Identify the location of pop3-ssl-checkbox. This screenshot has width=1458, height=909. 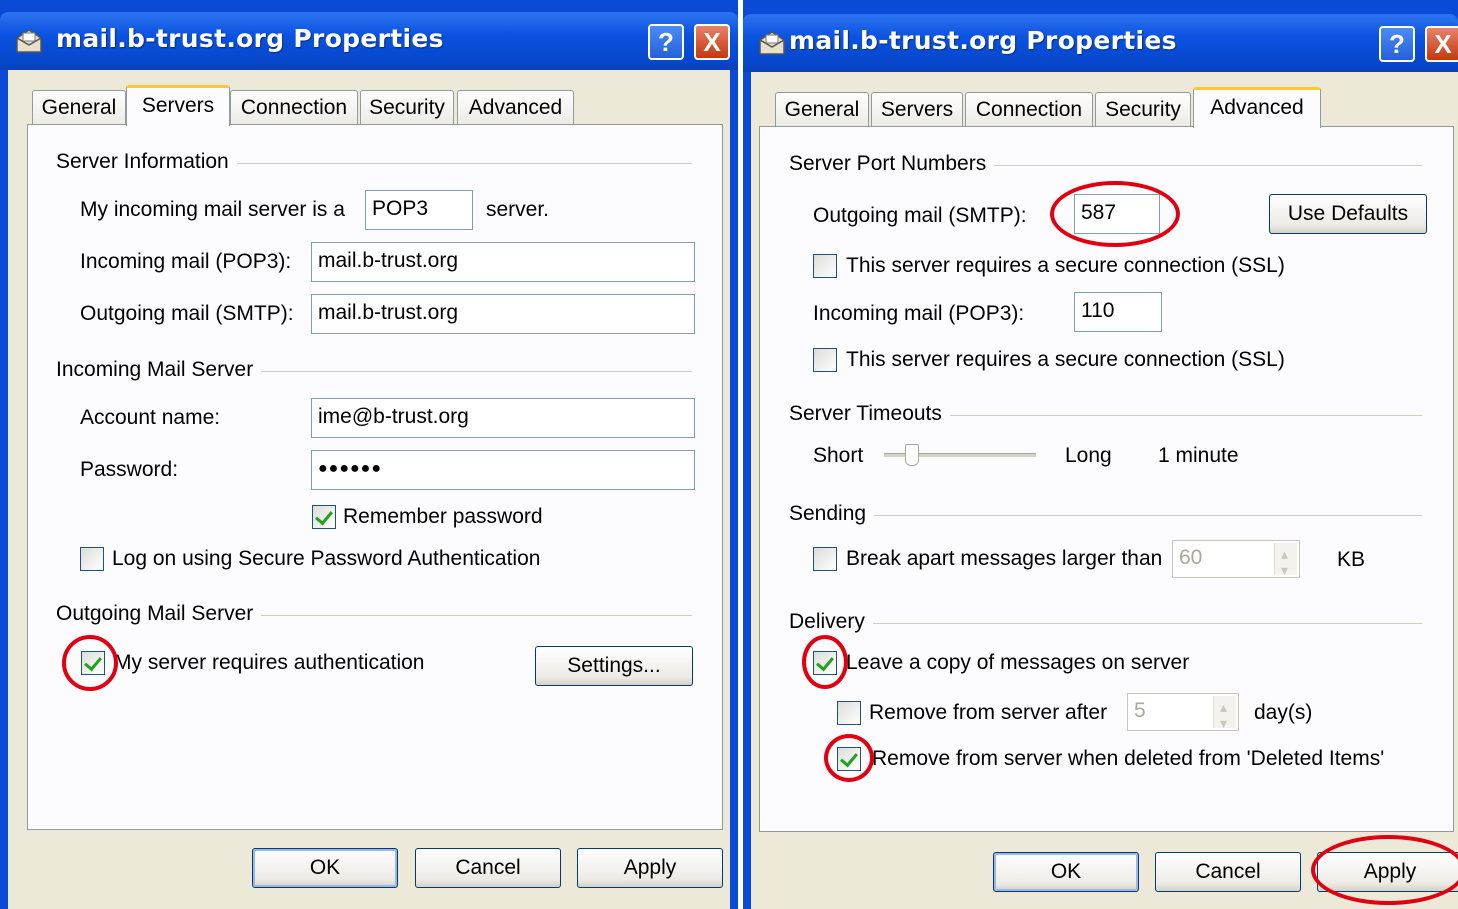
(825, 360).